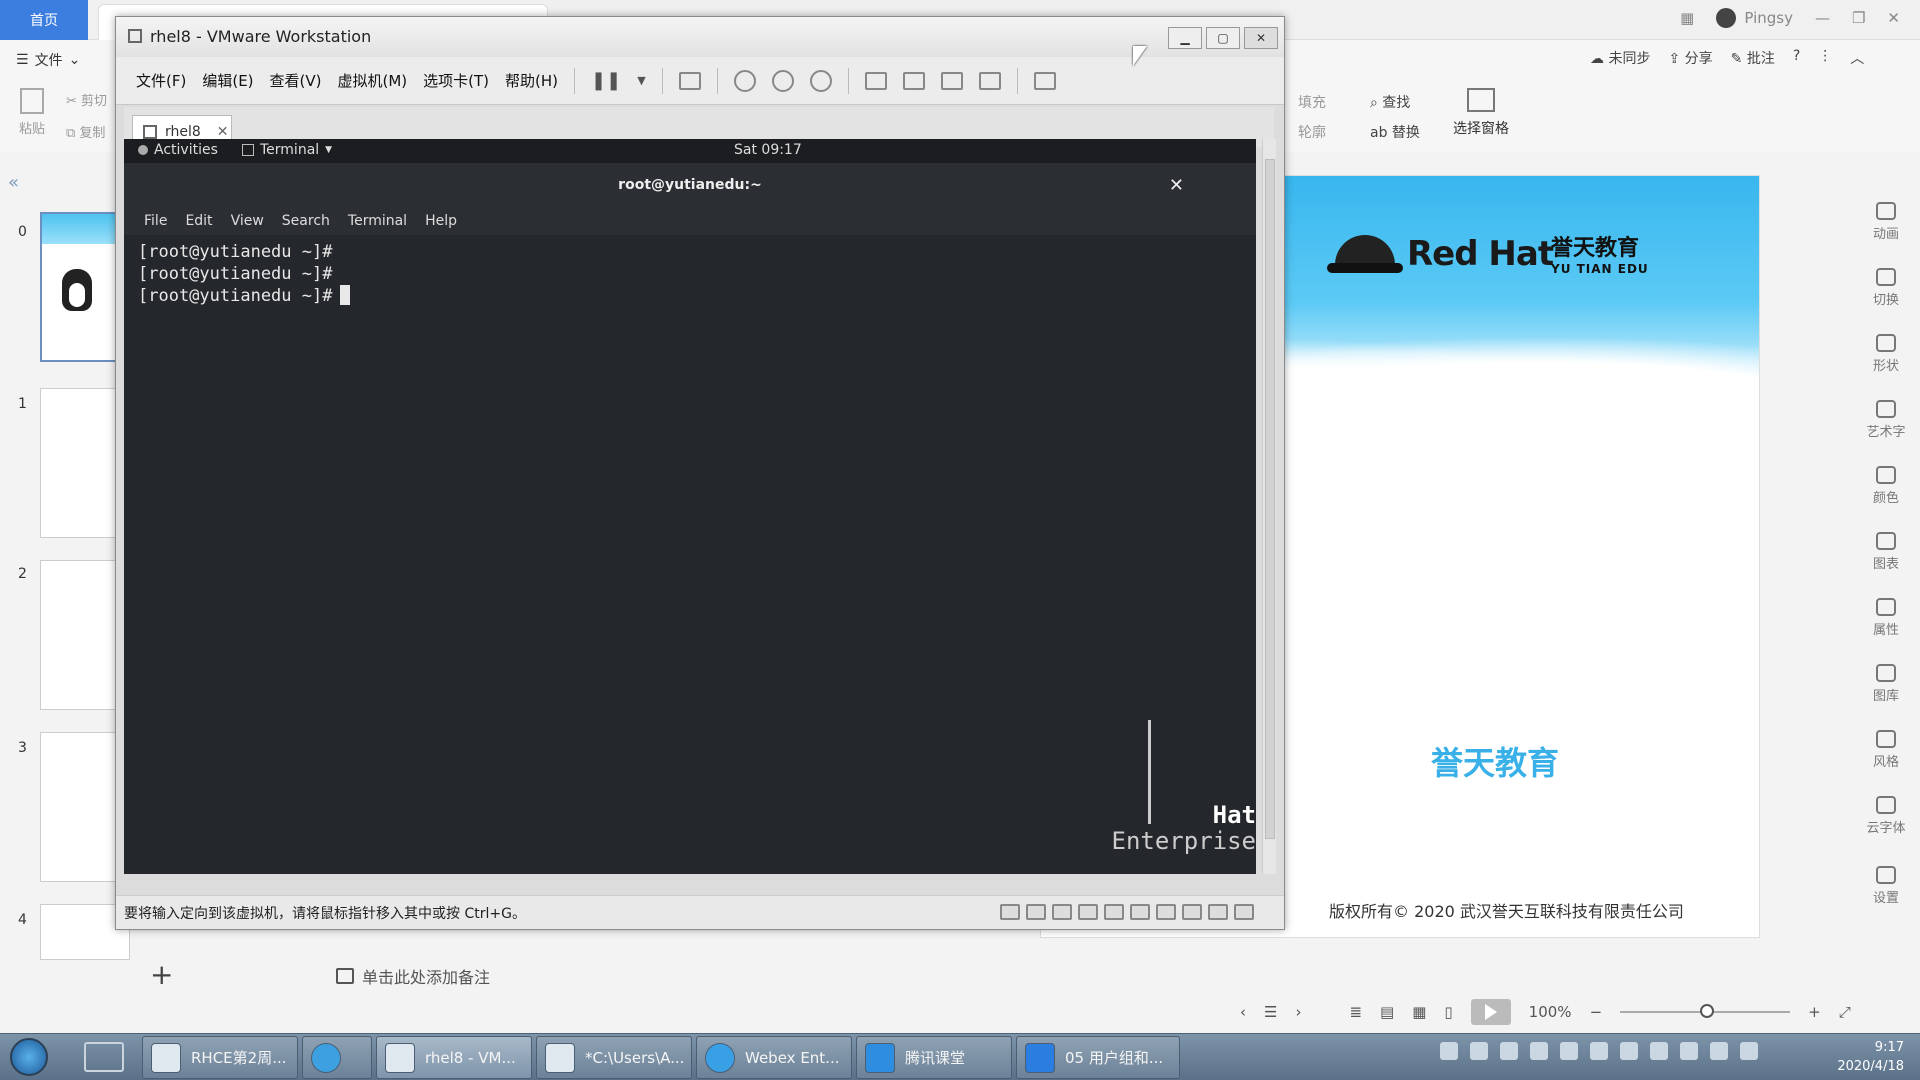  Describe the element at coordinates (1858, 18) in the screenshot. I see `restore-icon: ❐` at that location.